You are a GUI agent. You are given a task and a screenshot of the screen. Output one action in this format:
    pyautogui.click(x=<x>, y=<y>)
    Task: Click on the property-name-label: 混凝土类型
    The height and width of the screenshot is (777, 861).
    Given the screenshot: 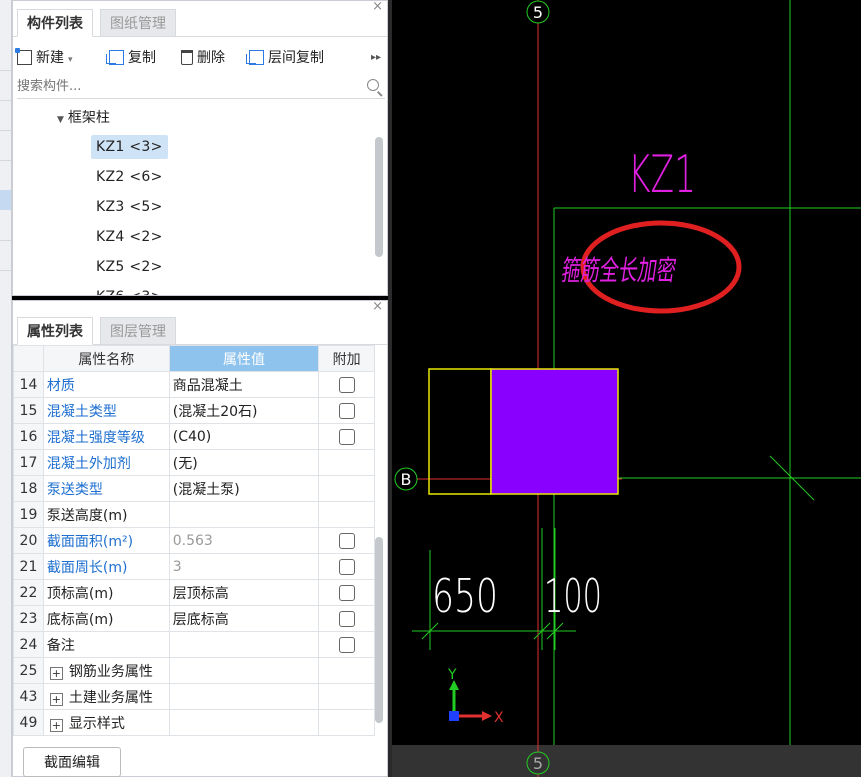 What is the action you would take?
    pyautogui.click(x=81, y=411)
    